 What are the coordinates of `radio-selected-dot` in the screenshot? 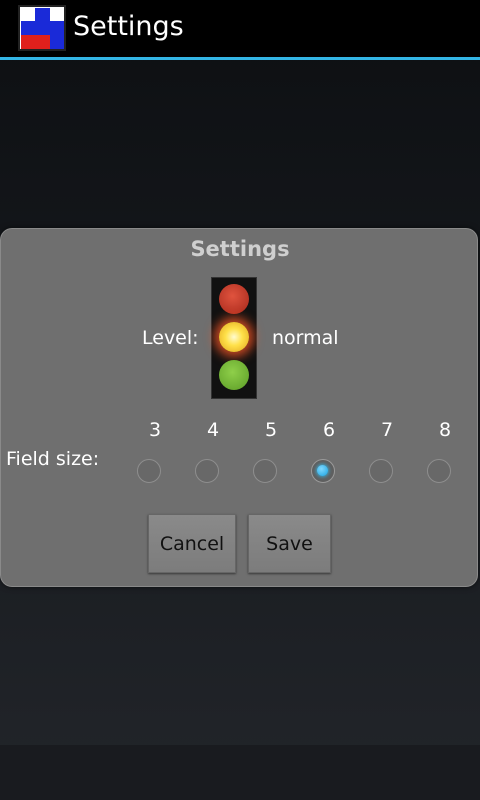 It's located at (322, 470).